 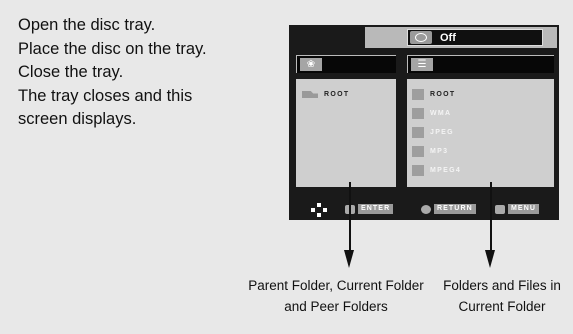 What do you see at coordinates (376, 209) in the screenshot?
I see `enter-label: ENTER` at bounding box center [376, 209].